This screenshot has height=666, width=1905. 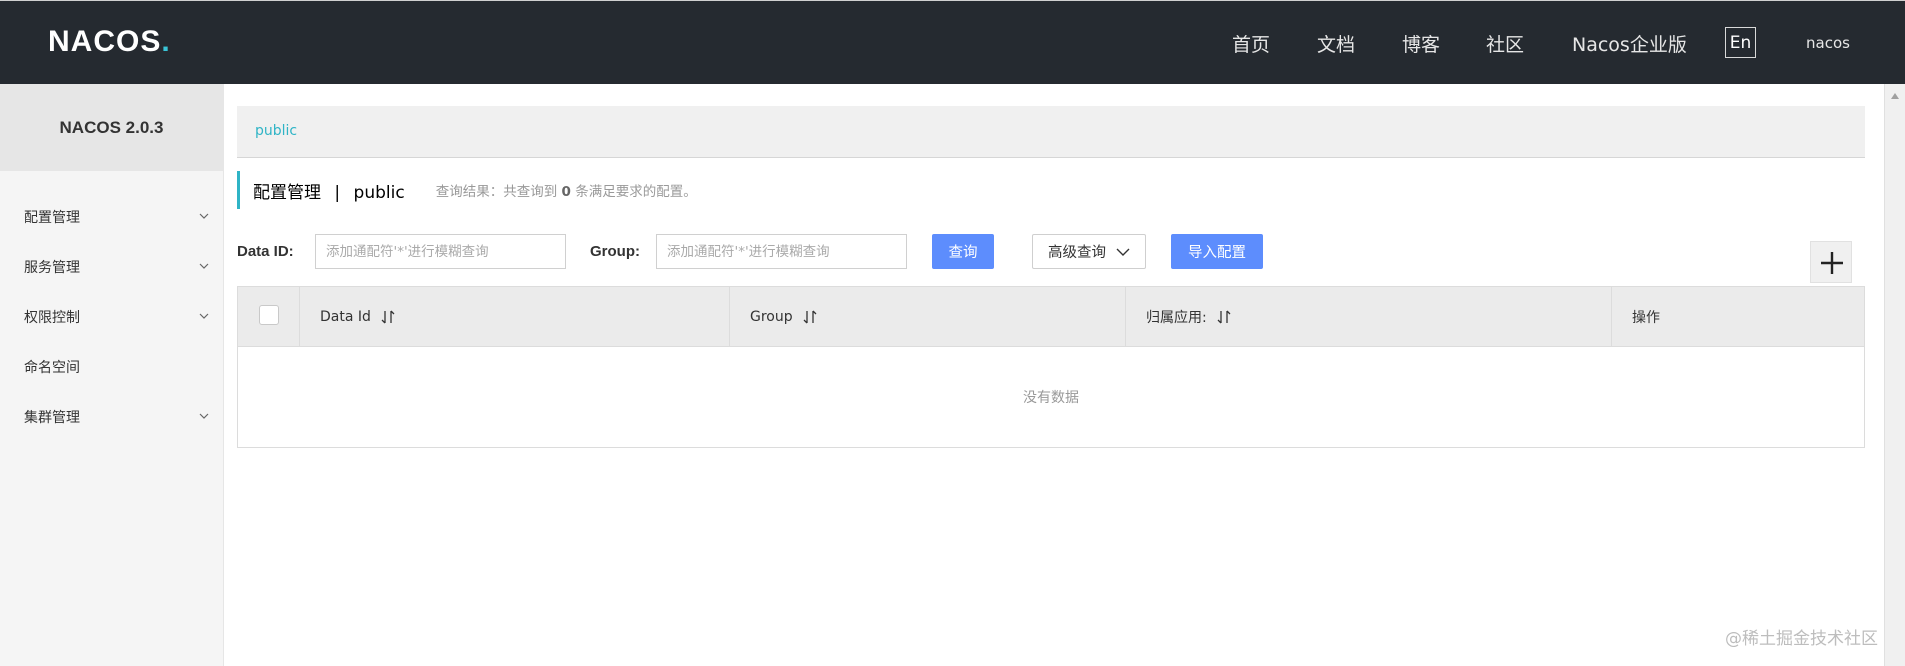 What do you see at coordinates (112, 217) in the screenshot?
I see `sidebar-item-config-management: 配置管理` at bounding box center [112, 217].